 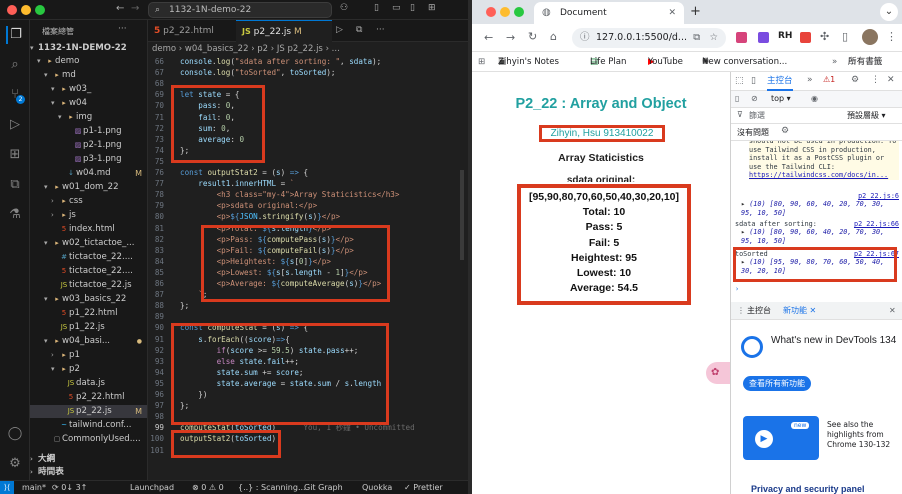 What do you see at coordinates (308, 250) in the screenshot?
I see `code-line: 83 <p>Fail: ${computeFail(s)}</p>` at bounding box center [308, 250].